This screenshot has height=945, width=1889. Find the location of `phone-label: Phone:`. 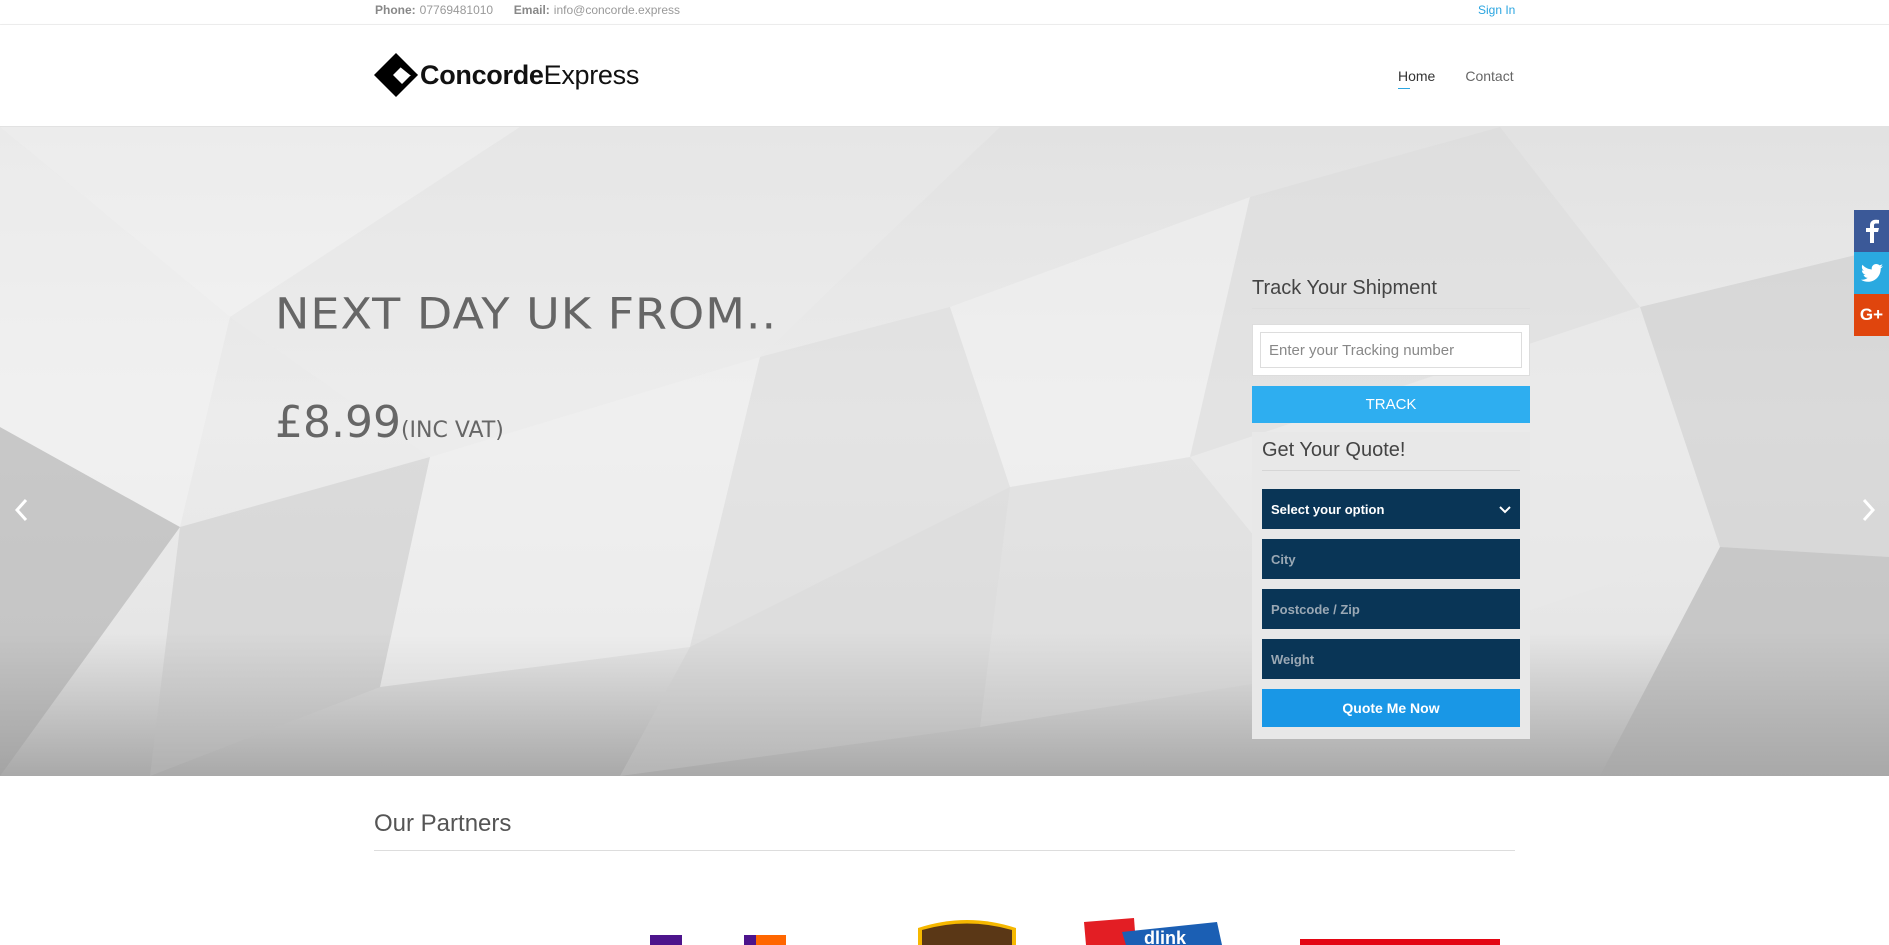

phone-label: Phone: is located at coordinates (395, 10).